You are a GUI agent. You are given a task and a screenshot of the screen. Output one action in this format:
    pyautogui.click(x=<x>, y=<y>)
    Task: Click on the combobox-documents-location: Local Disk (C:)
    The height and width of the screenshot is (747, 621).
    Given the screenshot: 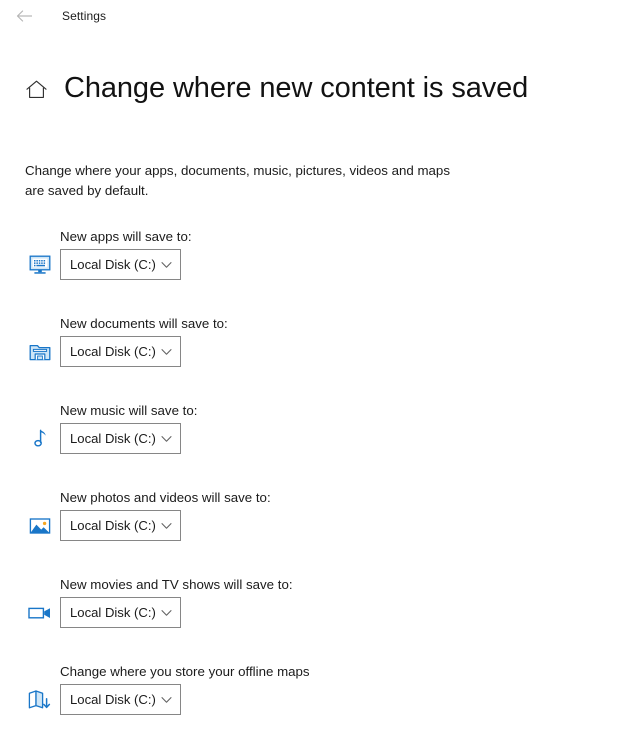 What is the action you would take?
    pyautogui.click(x=120, y=352)
    